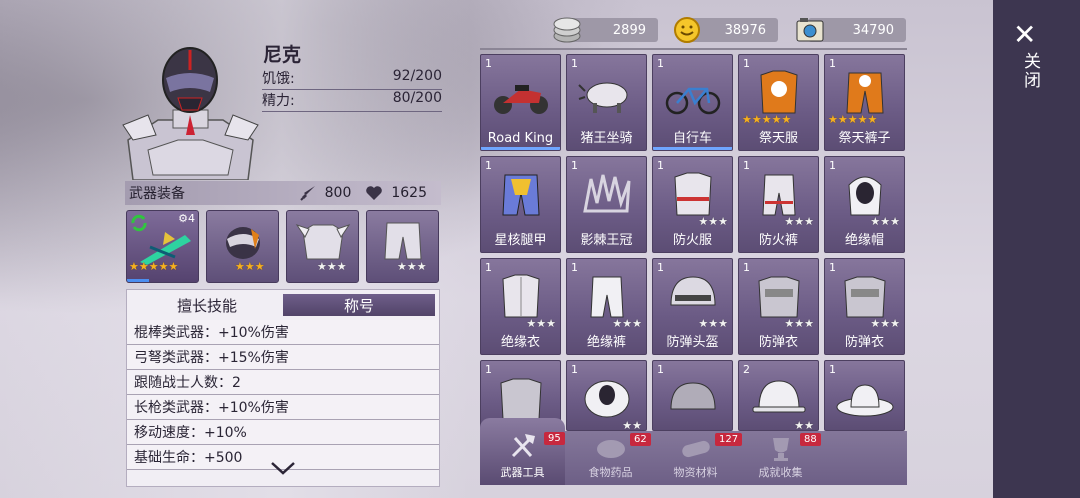 The width and height of the screenshot is (1080, 498). I want to click on equip-slot-weapon: ⚙4 ★★★★★, so click(162, 246).